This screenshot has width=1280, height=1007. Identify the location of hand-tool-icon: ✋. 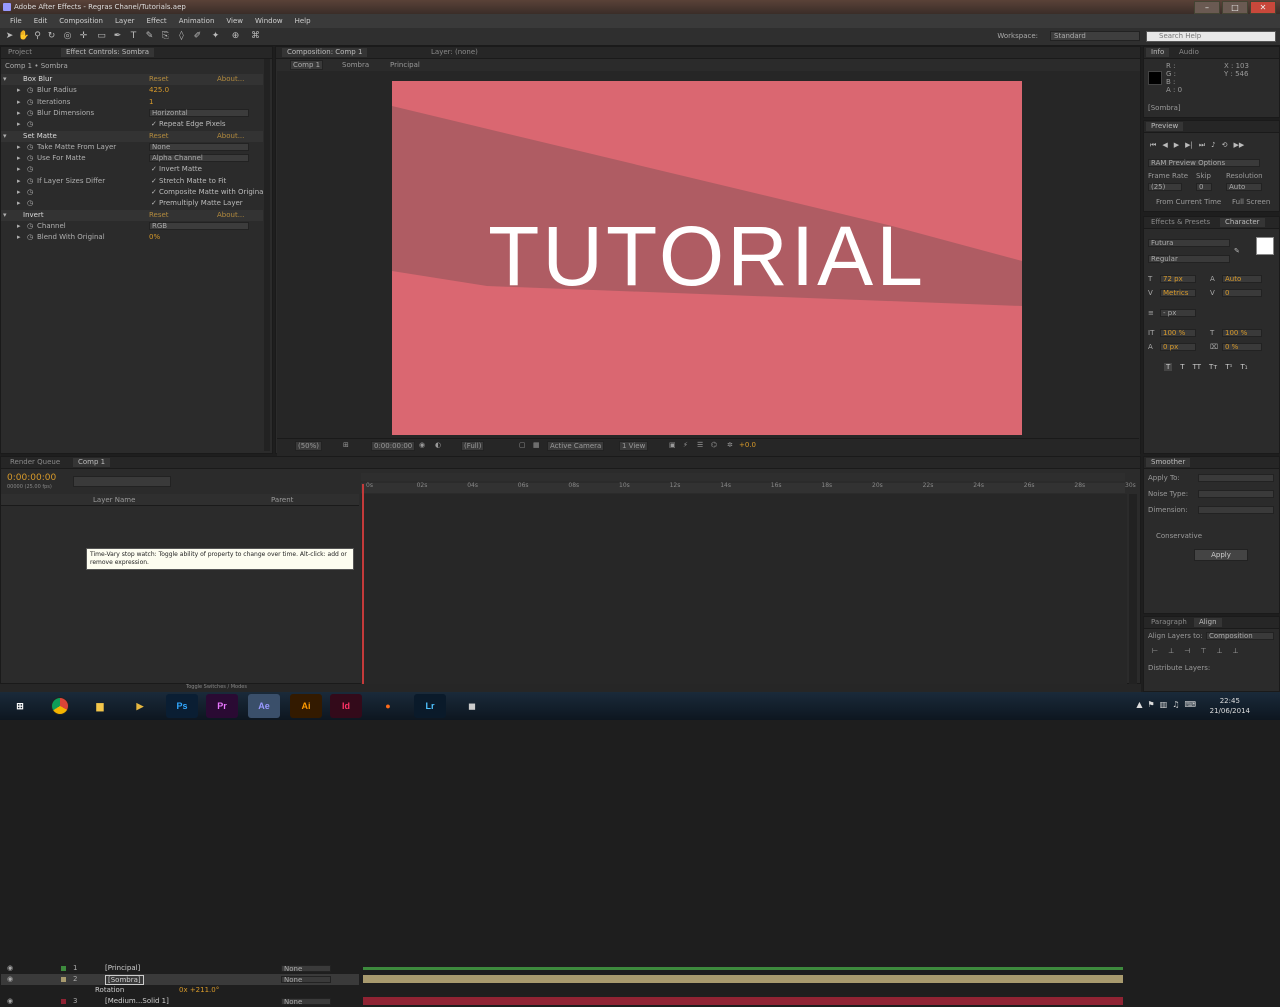
(23, 36).